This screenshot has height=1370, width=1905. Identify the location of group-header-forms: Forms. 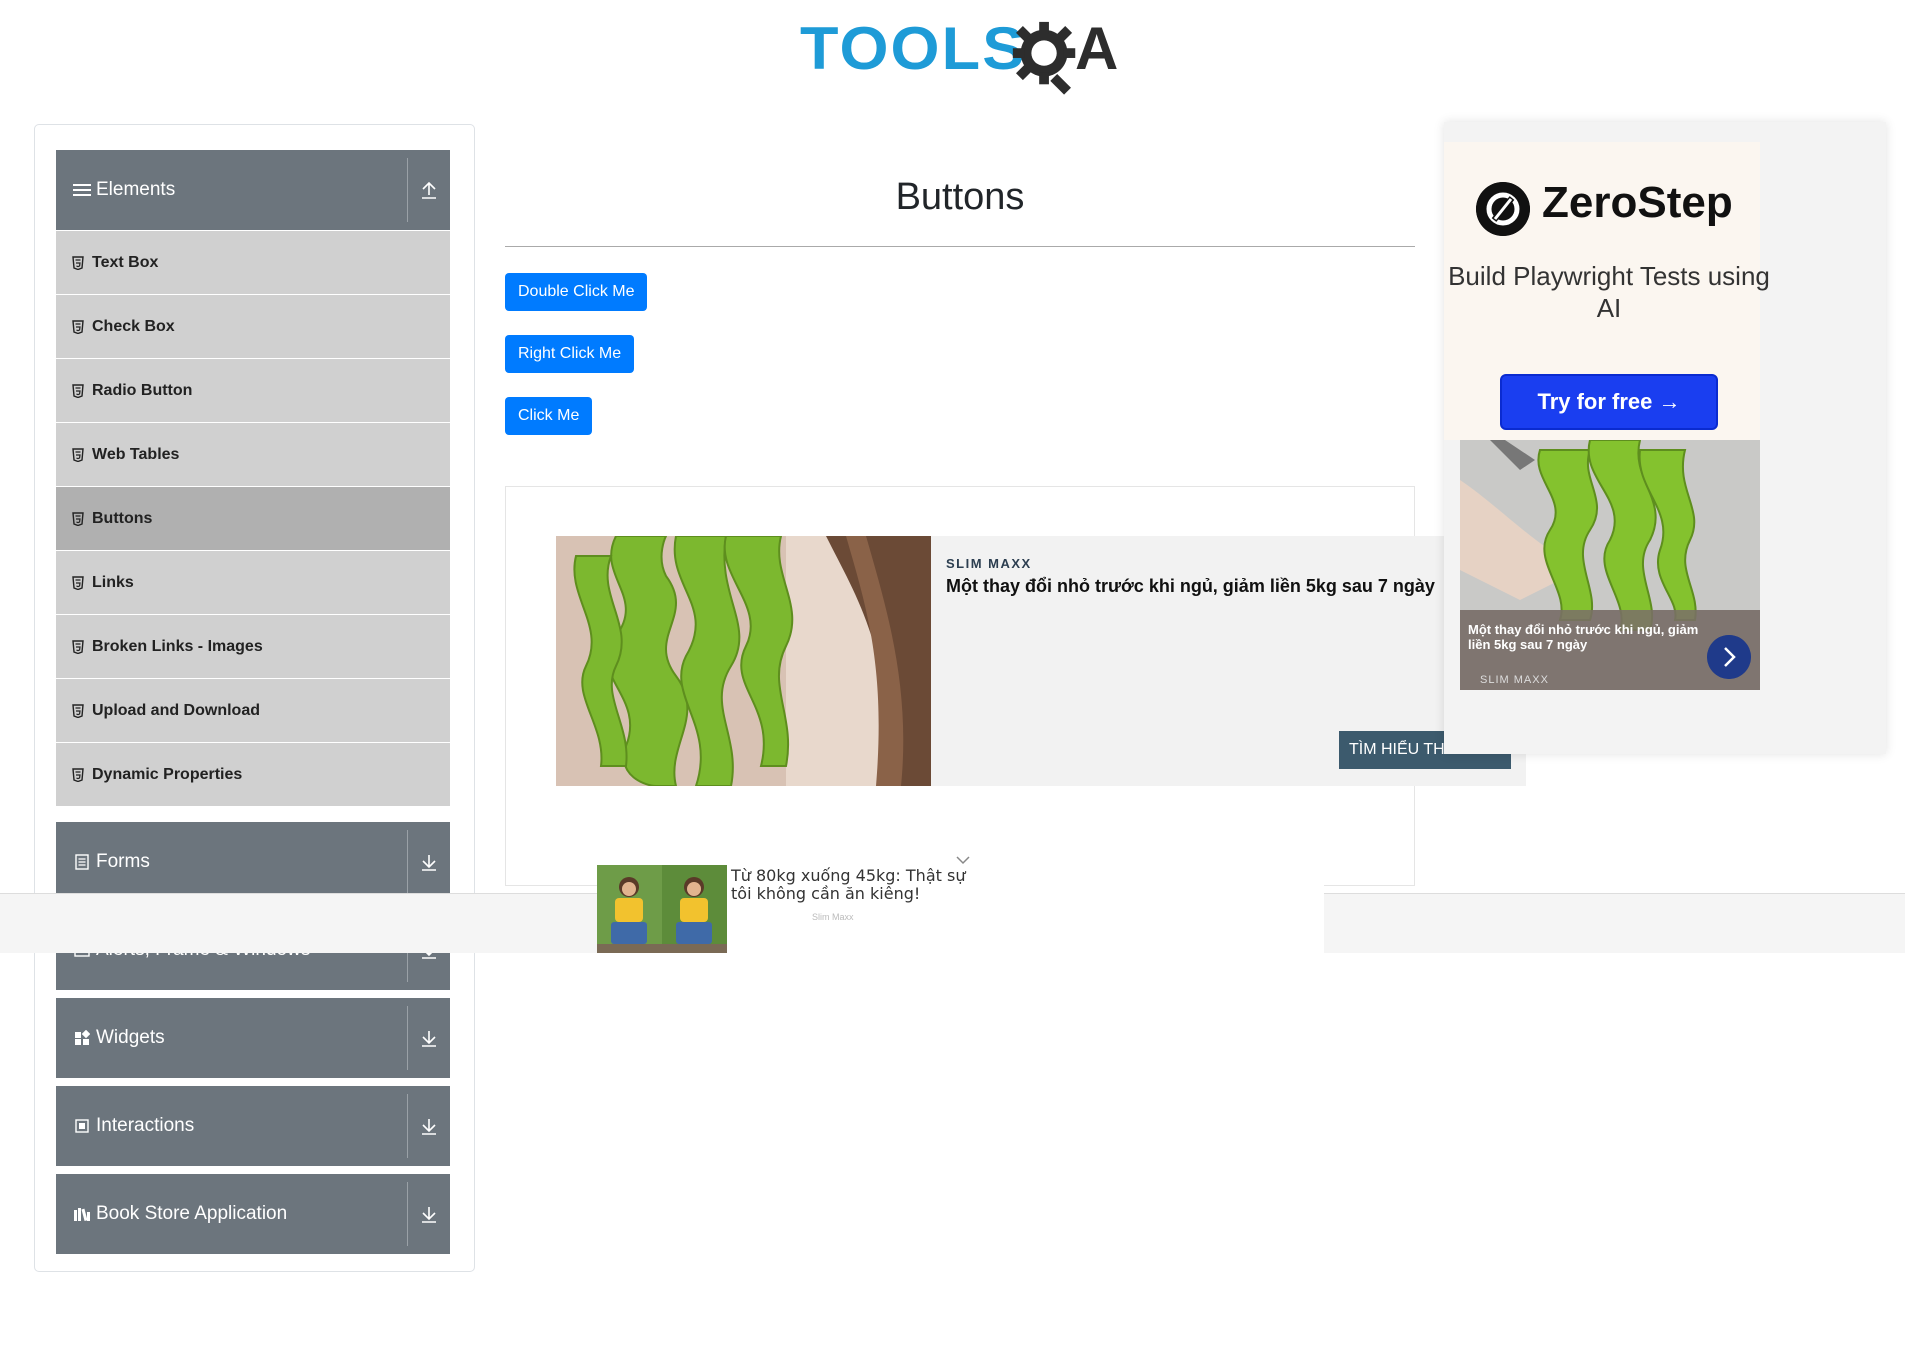
(253, 862).